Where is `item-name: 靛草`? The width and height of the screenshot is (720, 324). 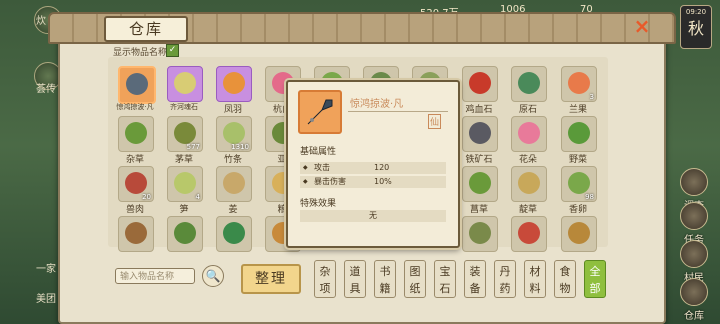
item-name: 靛草 is located at coordinates (527, 210).